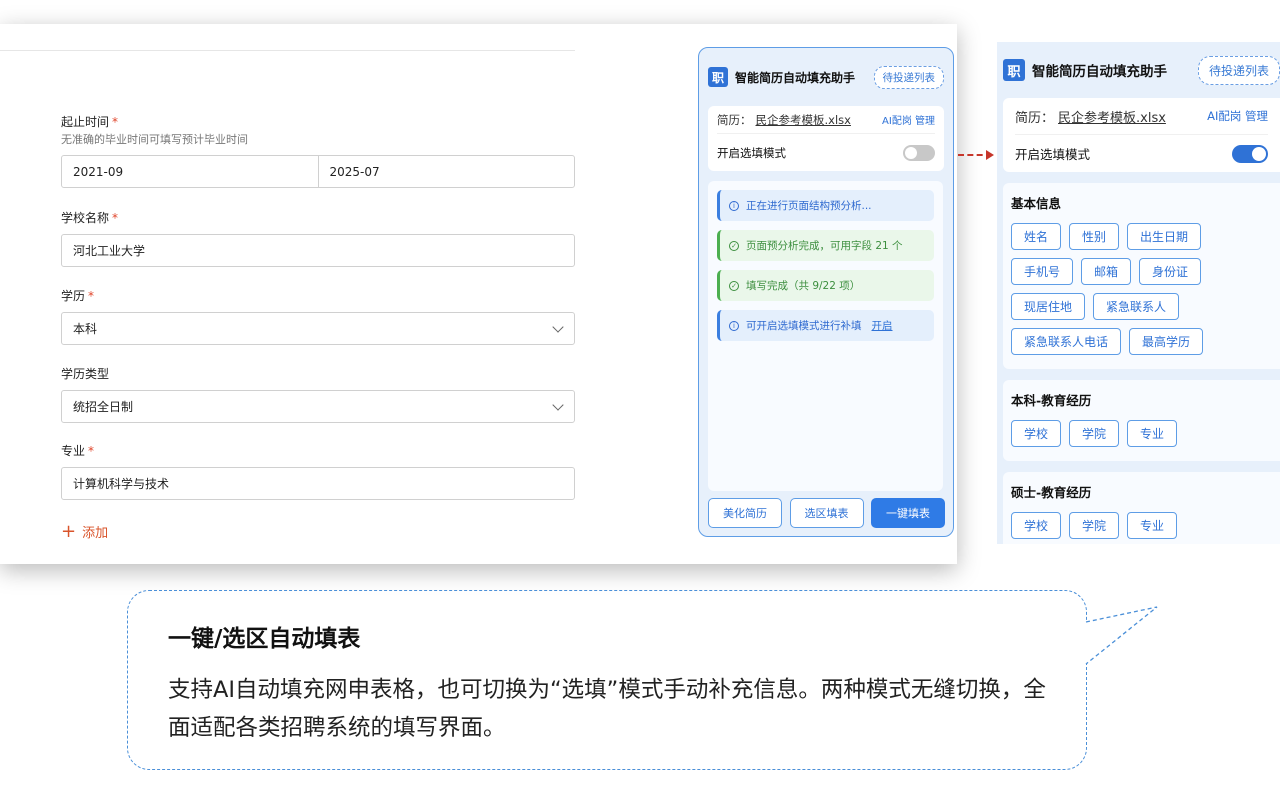  What do you see at coordinates (69, 531) in the screenshot?
I see `plus-icon: +` at bounding box center [69, 531].